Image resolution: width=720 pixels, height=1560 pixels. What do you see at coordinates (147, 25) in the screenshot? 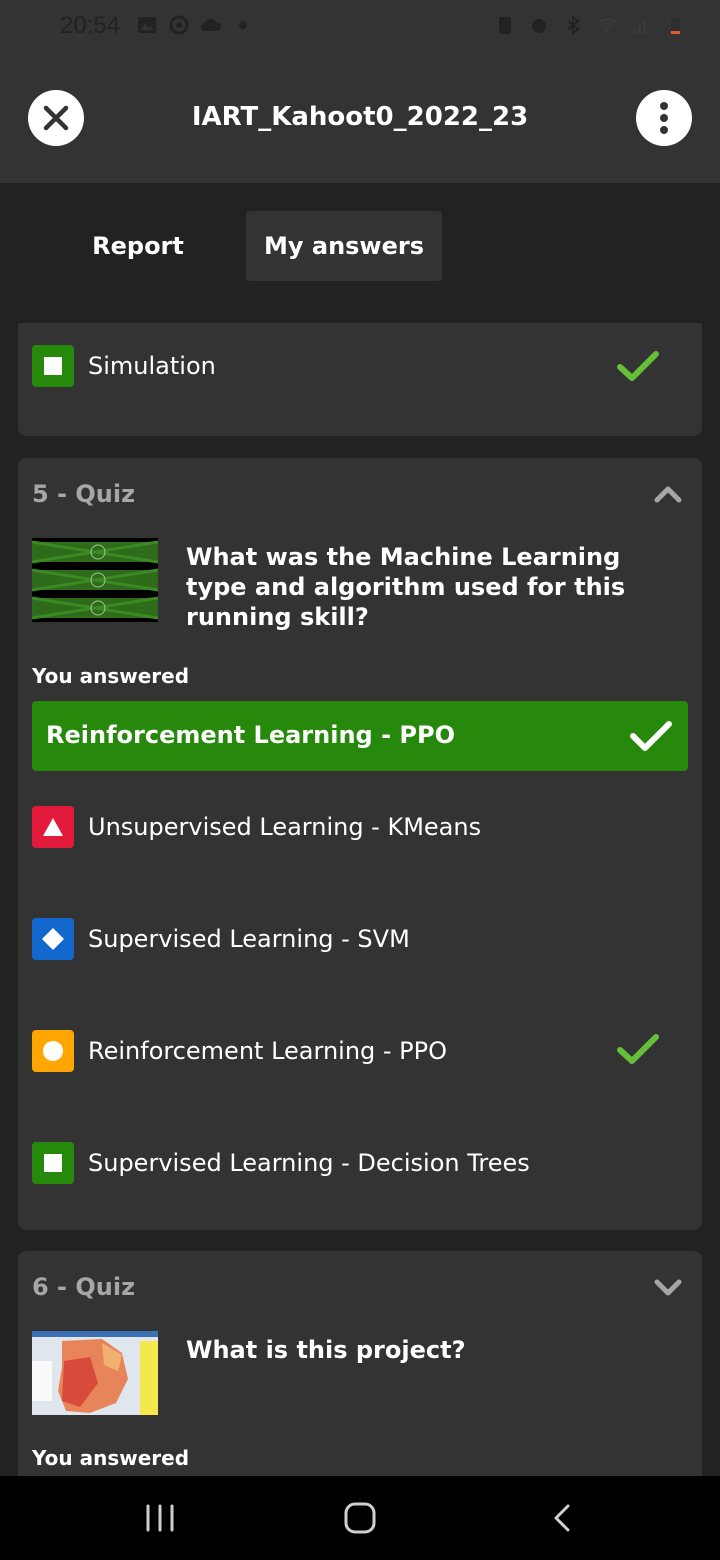
I see `gallery-icon` at bounding box center [147, 25].